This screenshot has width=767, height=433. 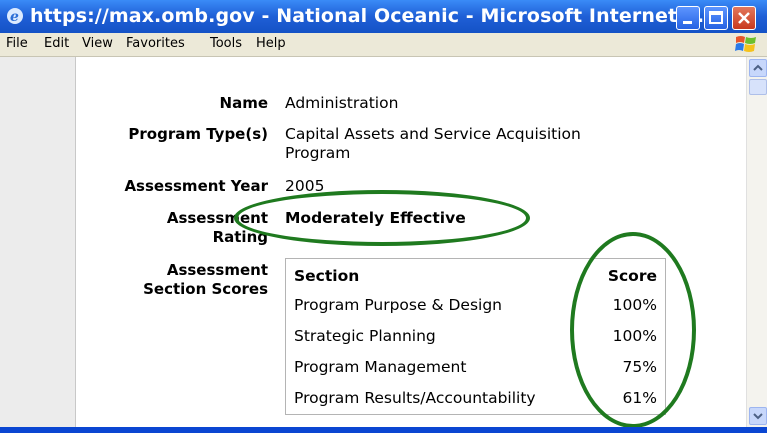 I want to click on vertical-scrollbar, so click(x=756, y=242).